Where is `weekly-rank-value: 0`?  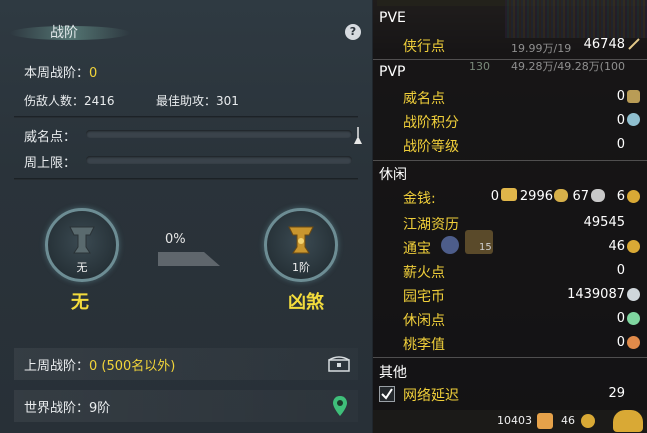
weekly-rank-value: 0 is located at coordinates (93, 73).